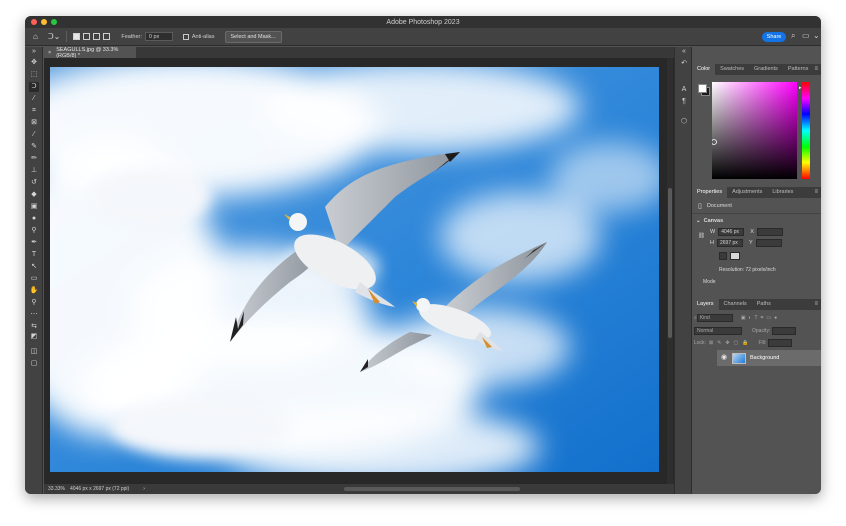  I want to click on history-brush-tool-icon: ↺, so click(34, 183).